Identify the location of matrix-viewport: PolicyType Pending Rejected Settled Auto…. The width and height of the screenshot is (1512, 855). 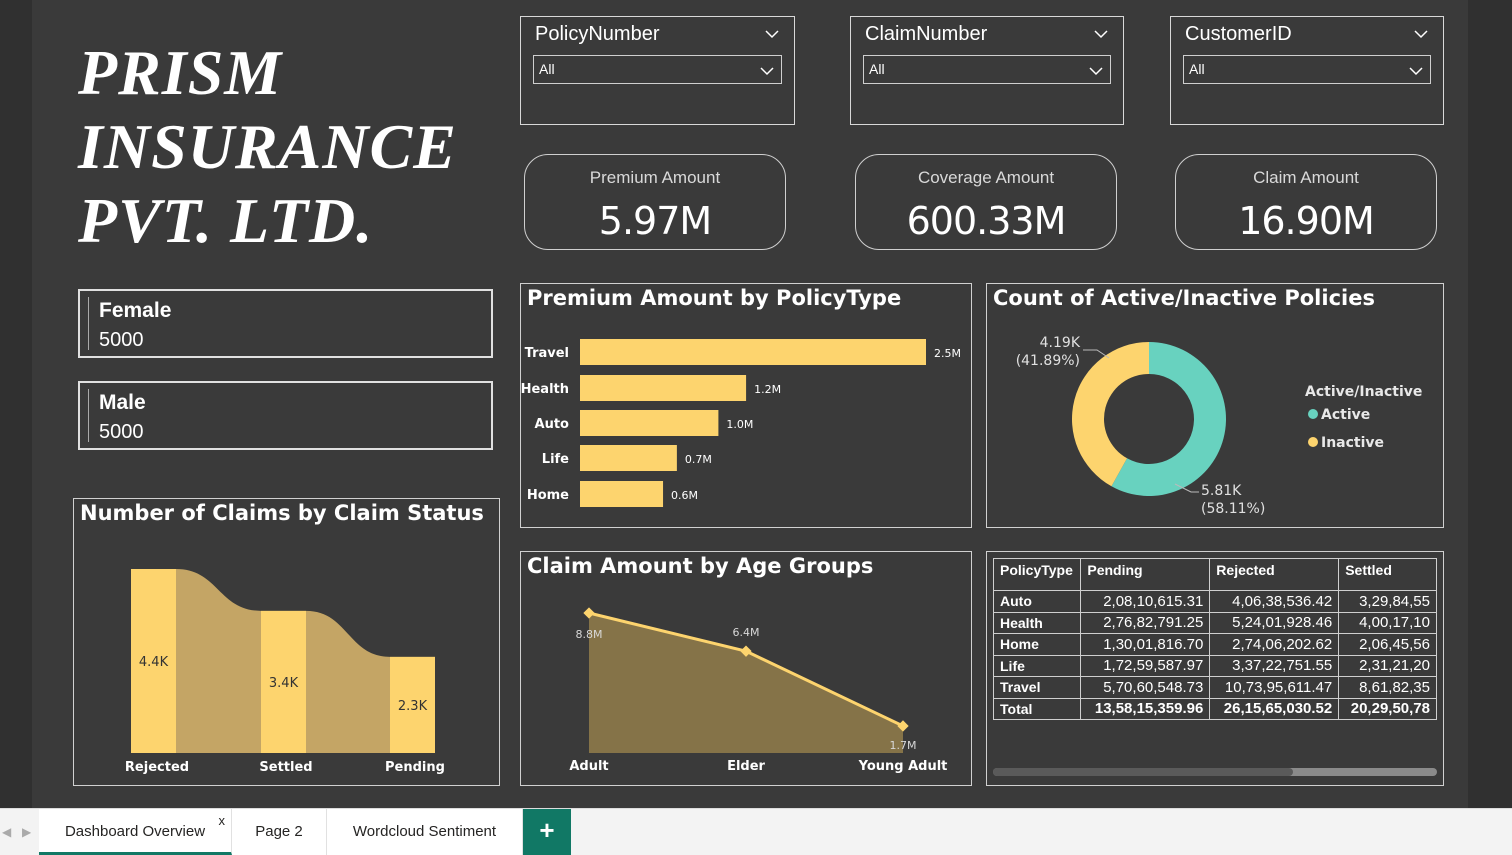
(1215, 639).